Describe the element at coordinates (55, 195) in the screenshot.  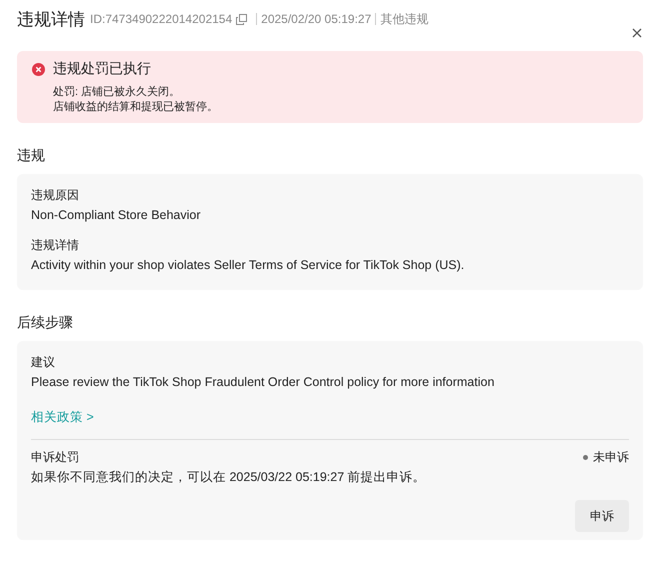
I see `field-label: 违规原因` at that location.